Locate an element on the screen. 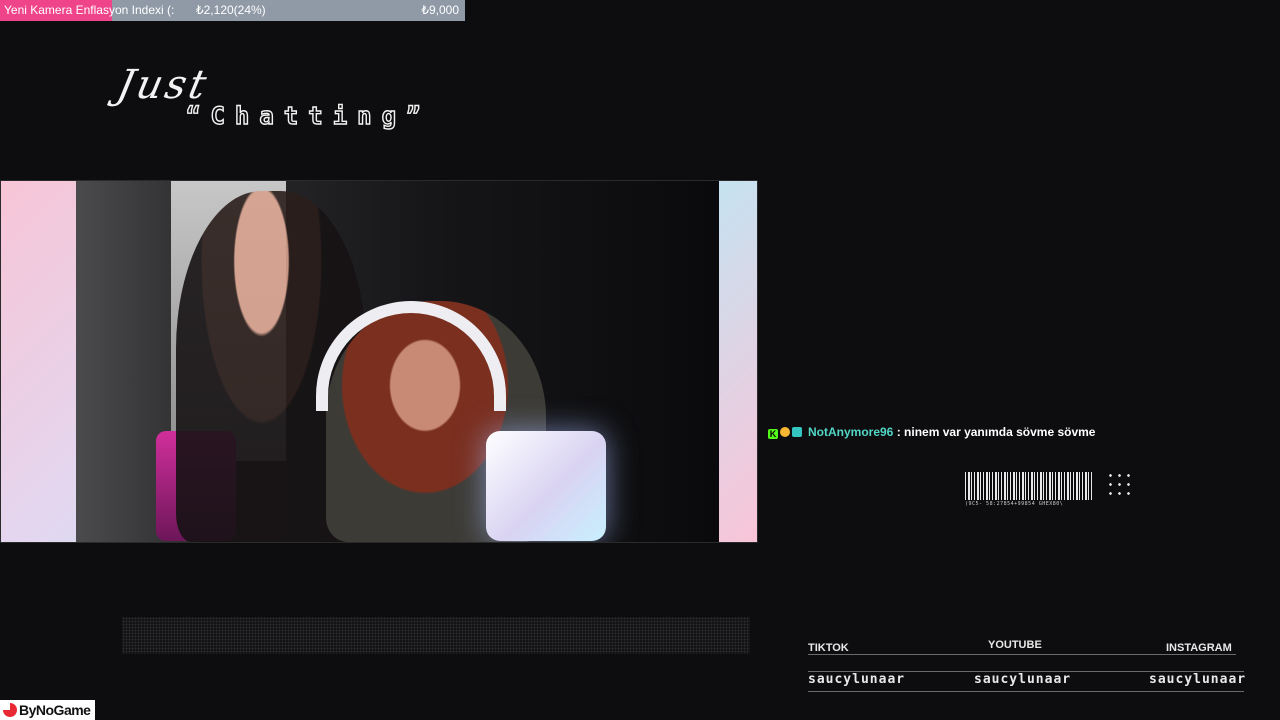 This screenshot has width=1280, height=720. donation-goal-title: Yeni Kamera Enflasyon Indexi (: is located at coordinates (89, 10).